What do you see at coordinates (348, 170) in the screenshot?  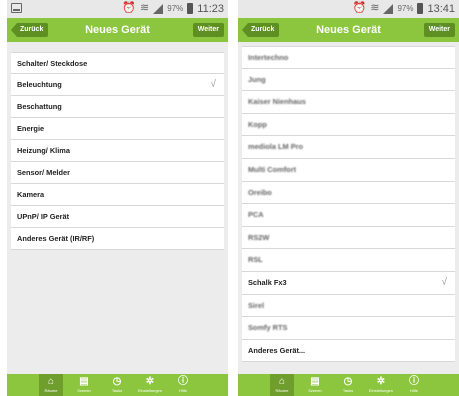 I see `list-item-multi-comfort: Multi Comfort` at bounding box center [348, 170].